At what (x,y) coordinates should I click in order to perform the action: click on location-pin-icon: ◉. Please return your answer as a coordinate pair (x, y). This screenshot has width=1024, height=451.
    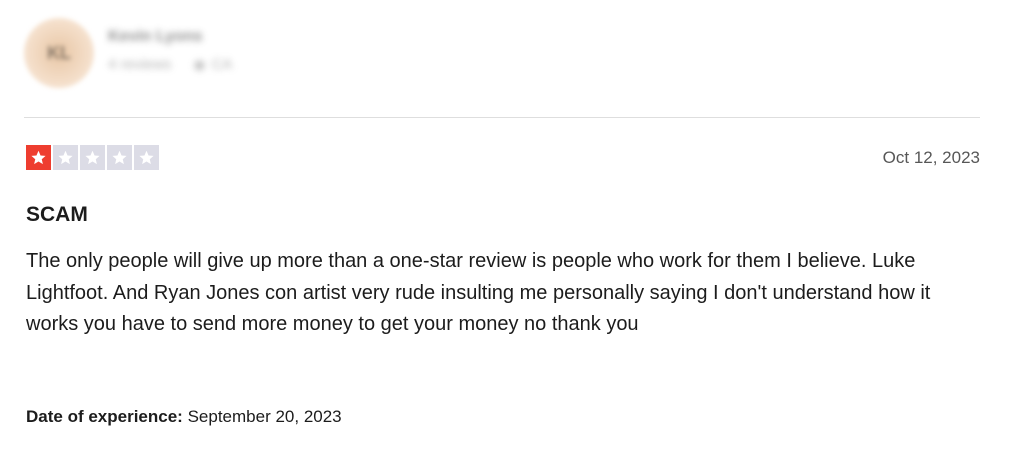
    Looking at the image, I should click on (199, 63).